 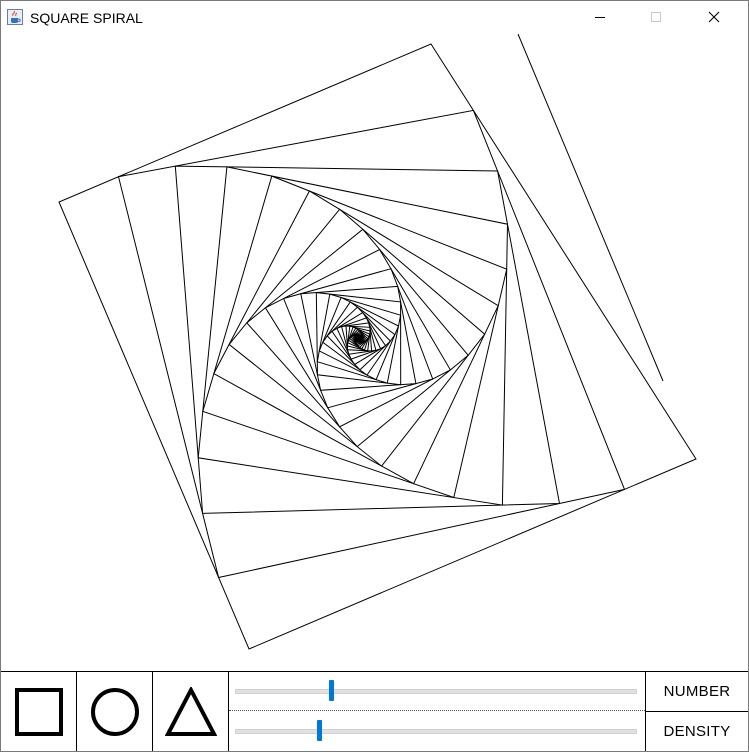 What do you see at coordinates (590, 208) in the screenshot?
I see `spiral-edge-line` at bounding box center [590, 208].